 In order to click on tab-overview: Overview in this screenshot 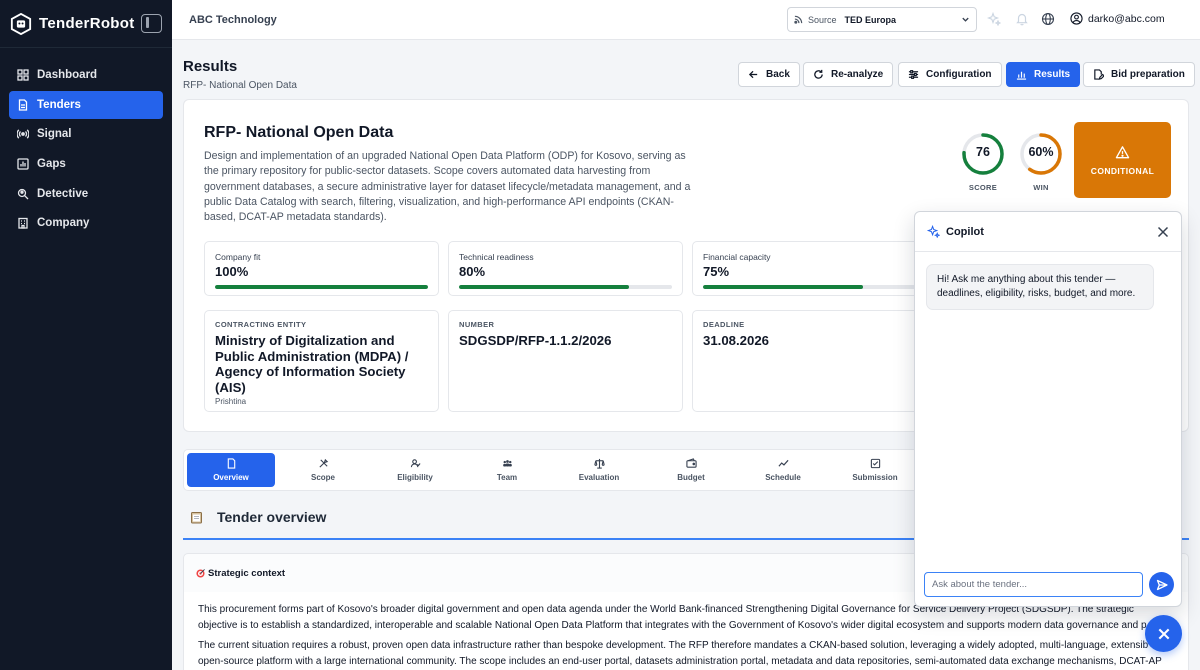, I will do `click(231, 470)`.